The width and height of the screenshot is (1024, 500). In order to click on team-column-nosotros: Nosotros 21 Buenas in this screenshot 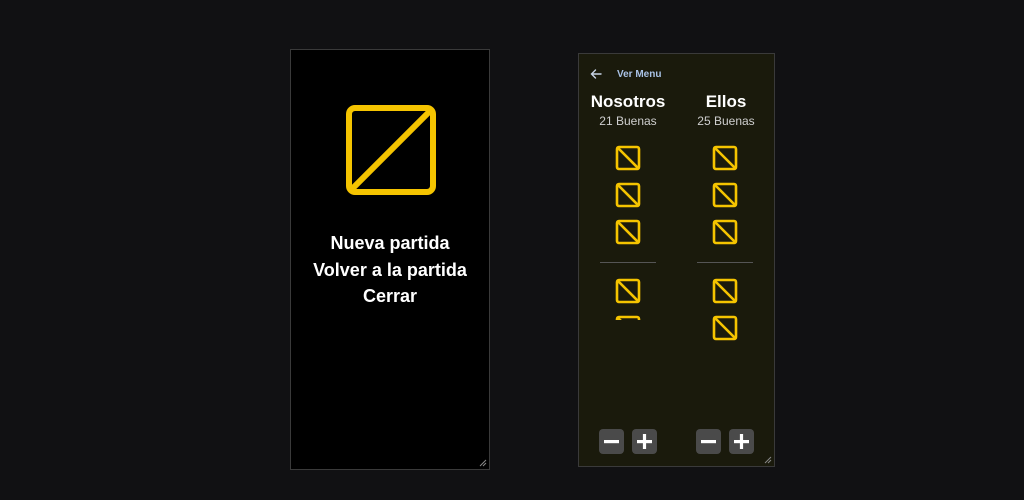, I will do `click(628, 110)`.